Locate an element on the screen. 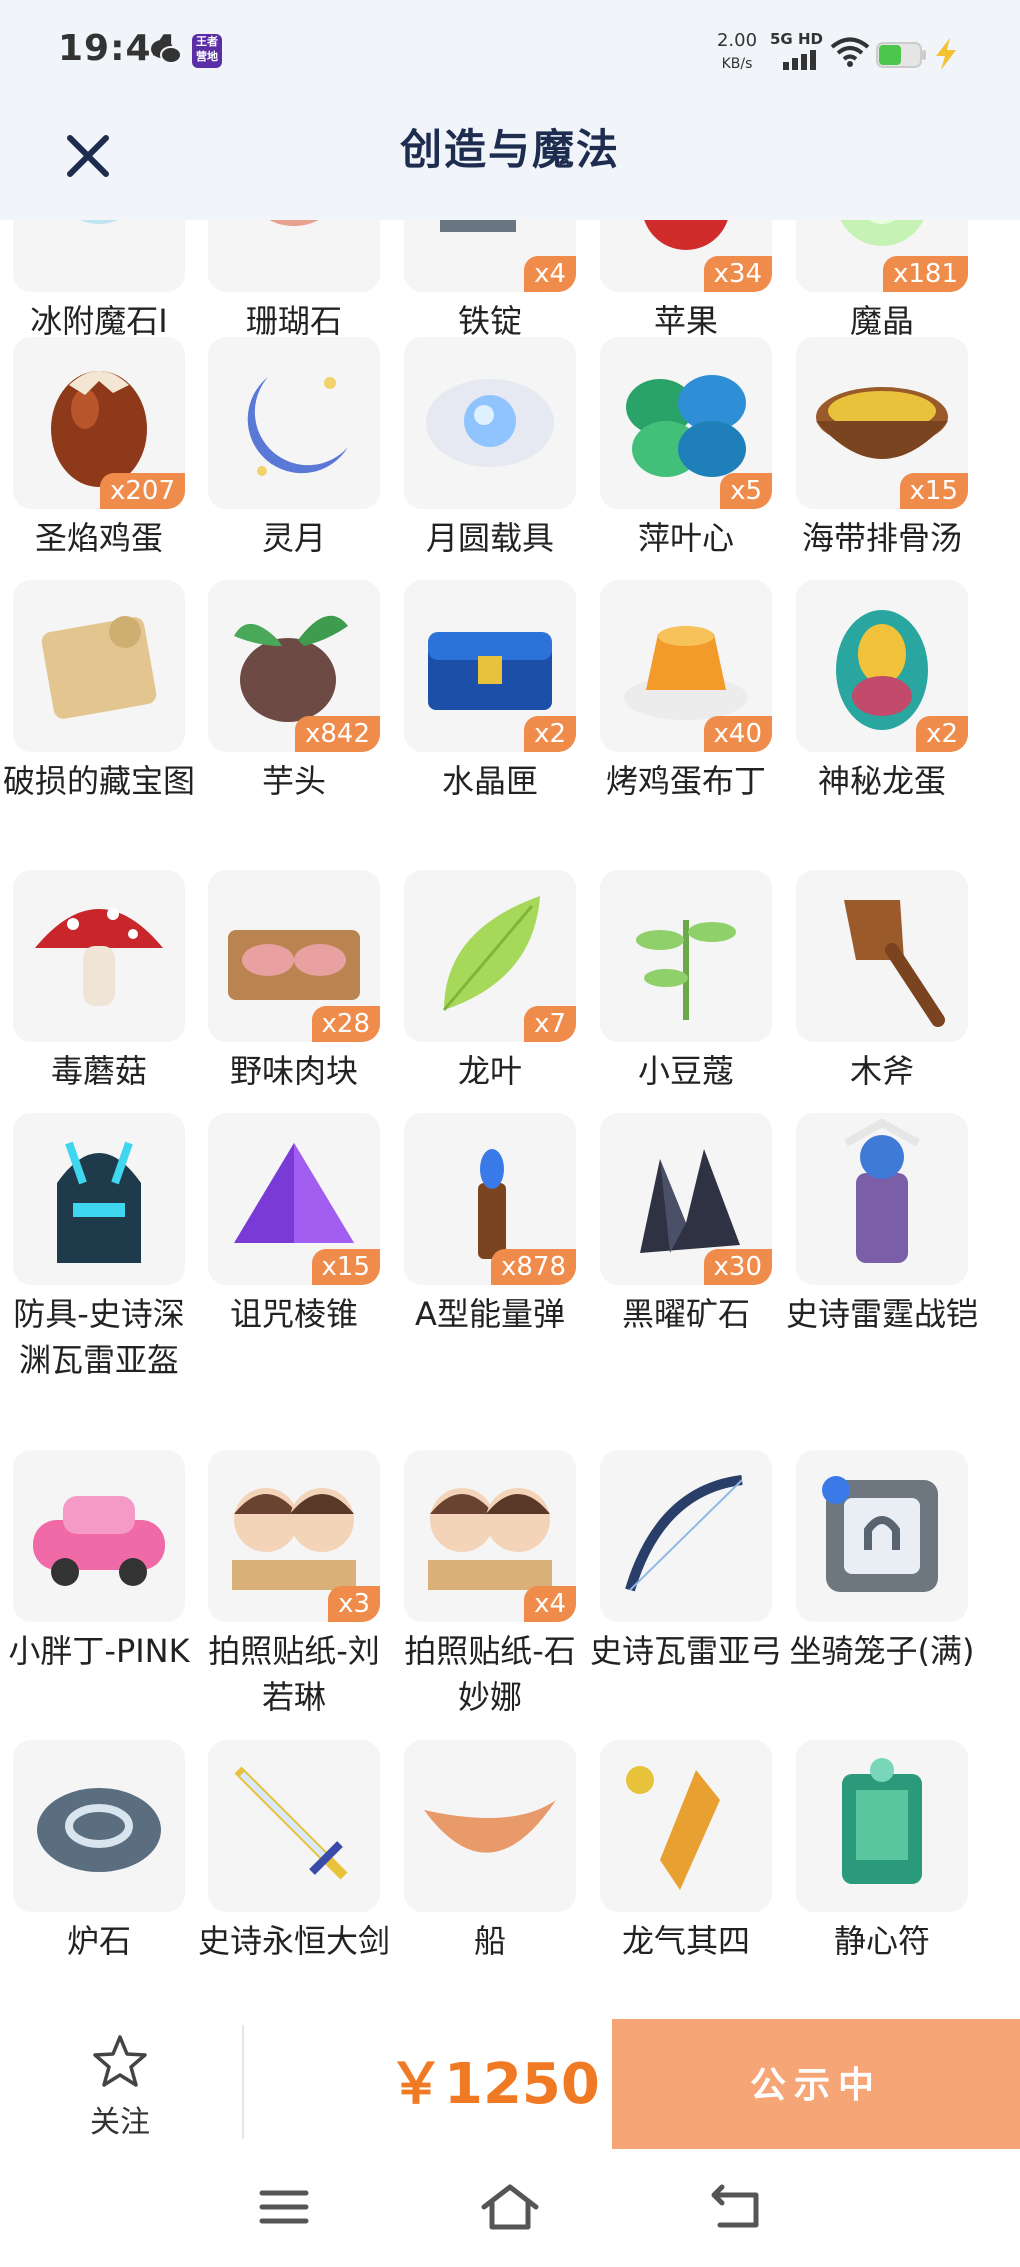 This screenshot has height=2267, width=1020. frost-stone-icon is located at coordinates (99, 222).